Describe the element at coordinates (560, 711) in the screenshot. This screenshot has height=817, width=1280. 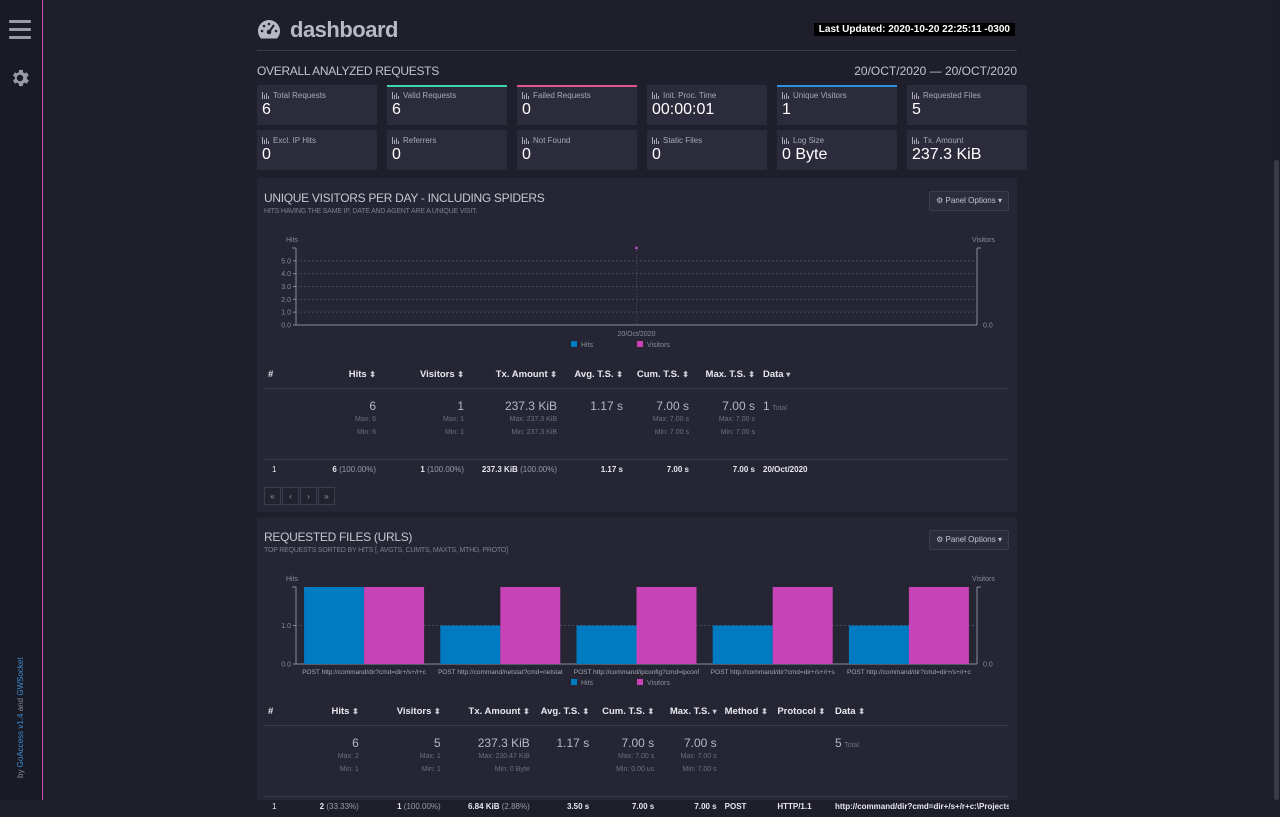
I see `col-avgts-label: Avg. T.S.` at that location.